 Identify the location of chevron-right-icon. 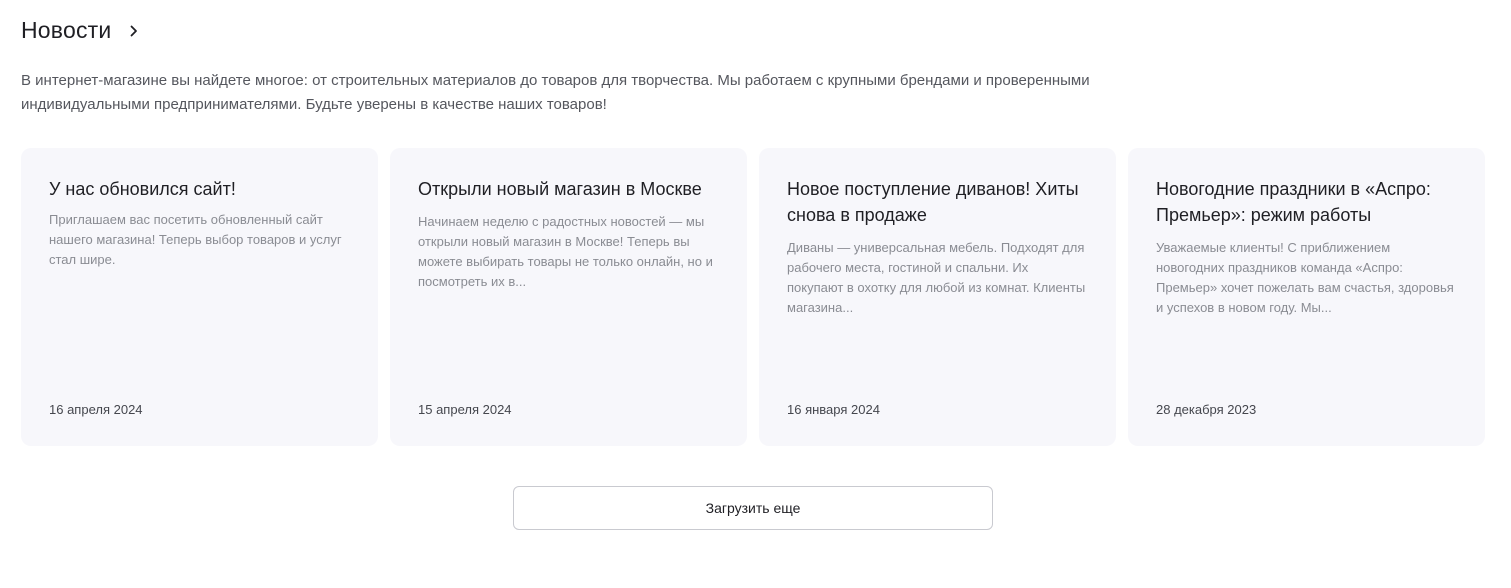
(134, 31).